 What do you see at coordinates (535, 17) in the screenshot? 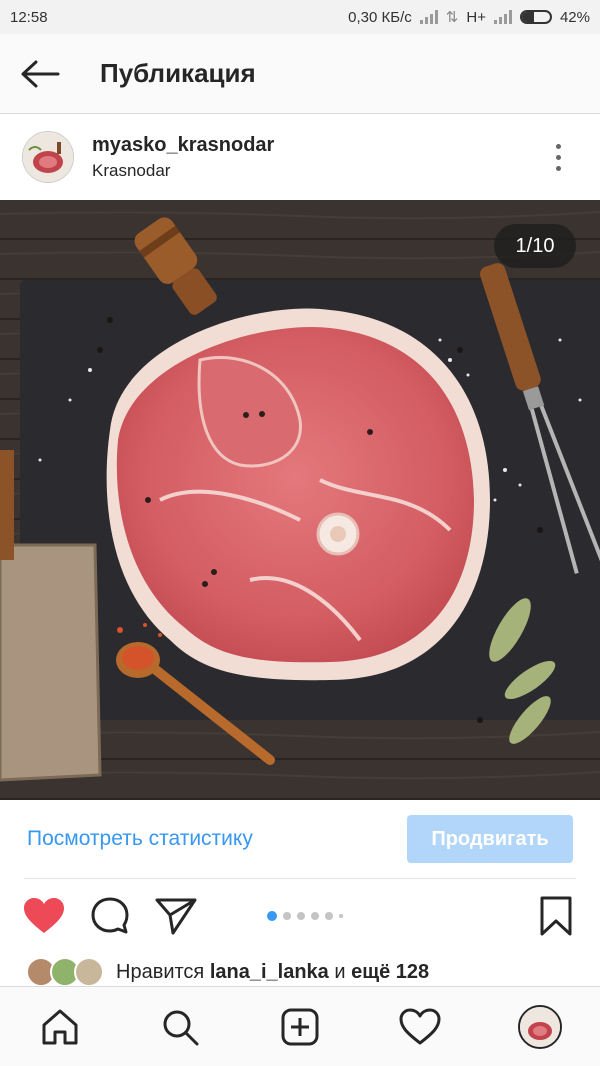
I see `battery-icon` at bounding box center [535, 17].